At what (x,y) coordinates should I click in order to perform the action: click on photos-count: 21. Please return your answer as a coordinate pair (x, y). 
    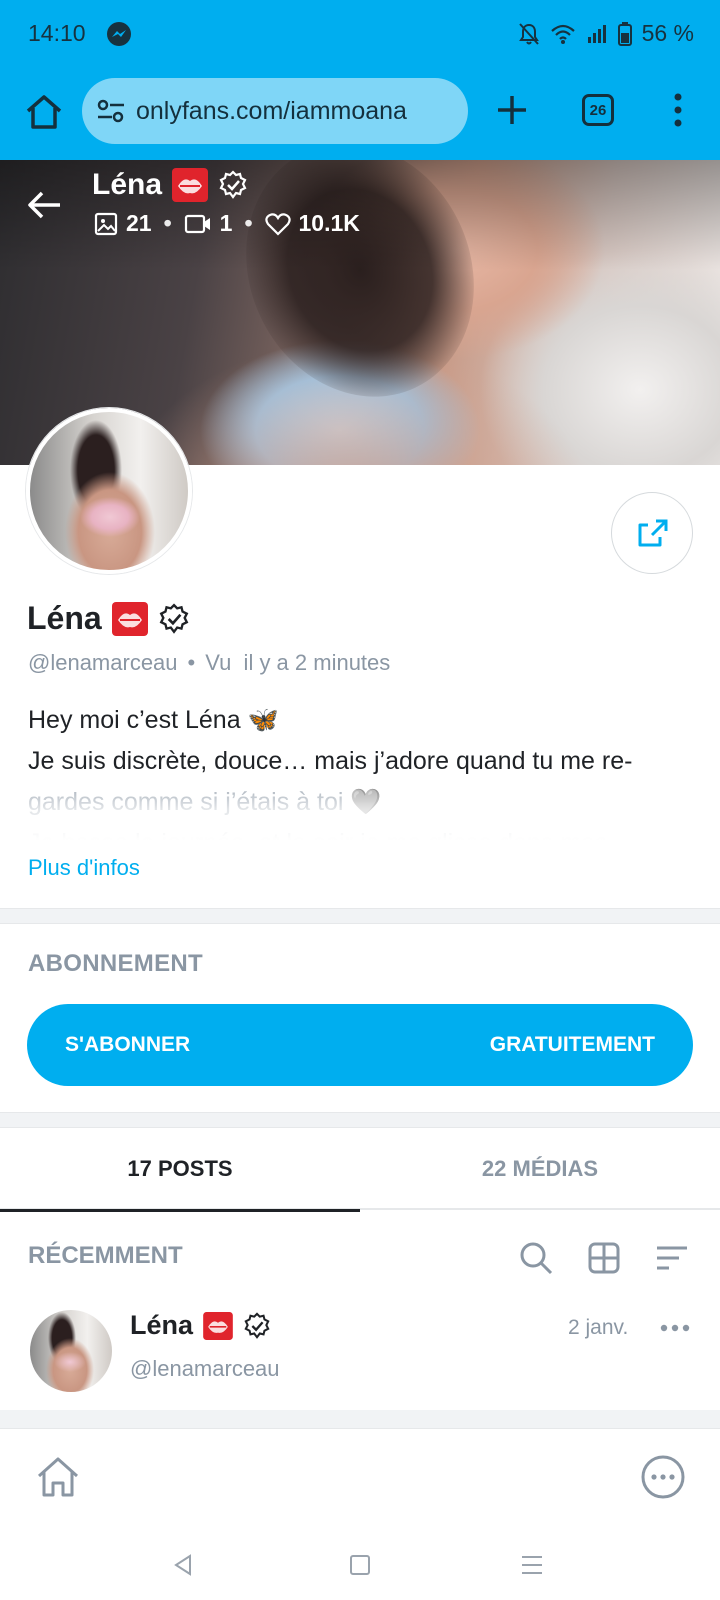
    Looking at the image, I should click on (139, 223).